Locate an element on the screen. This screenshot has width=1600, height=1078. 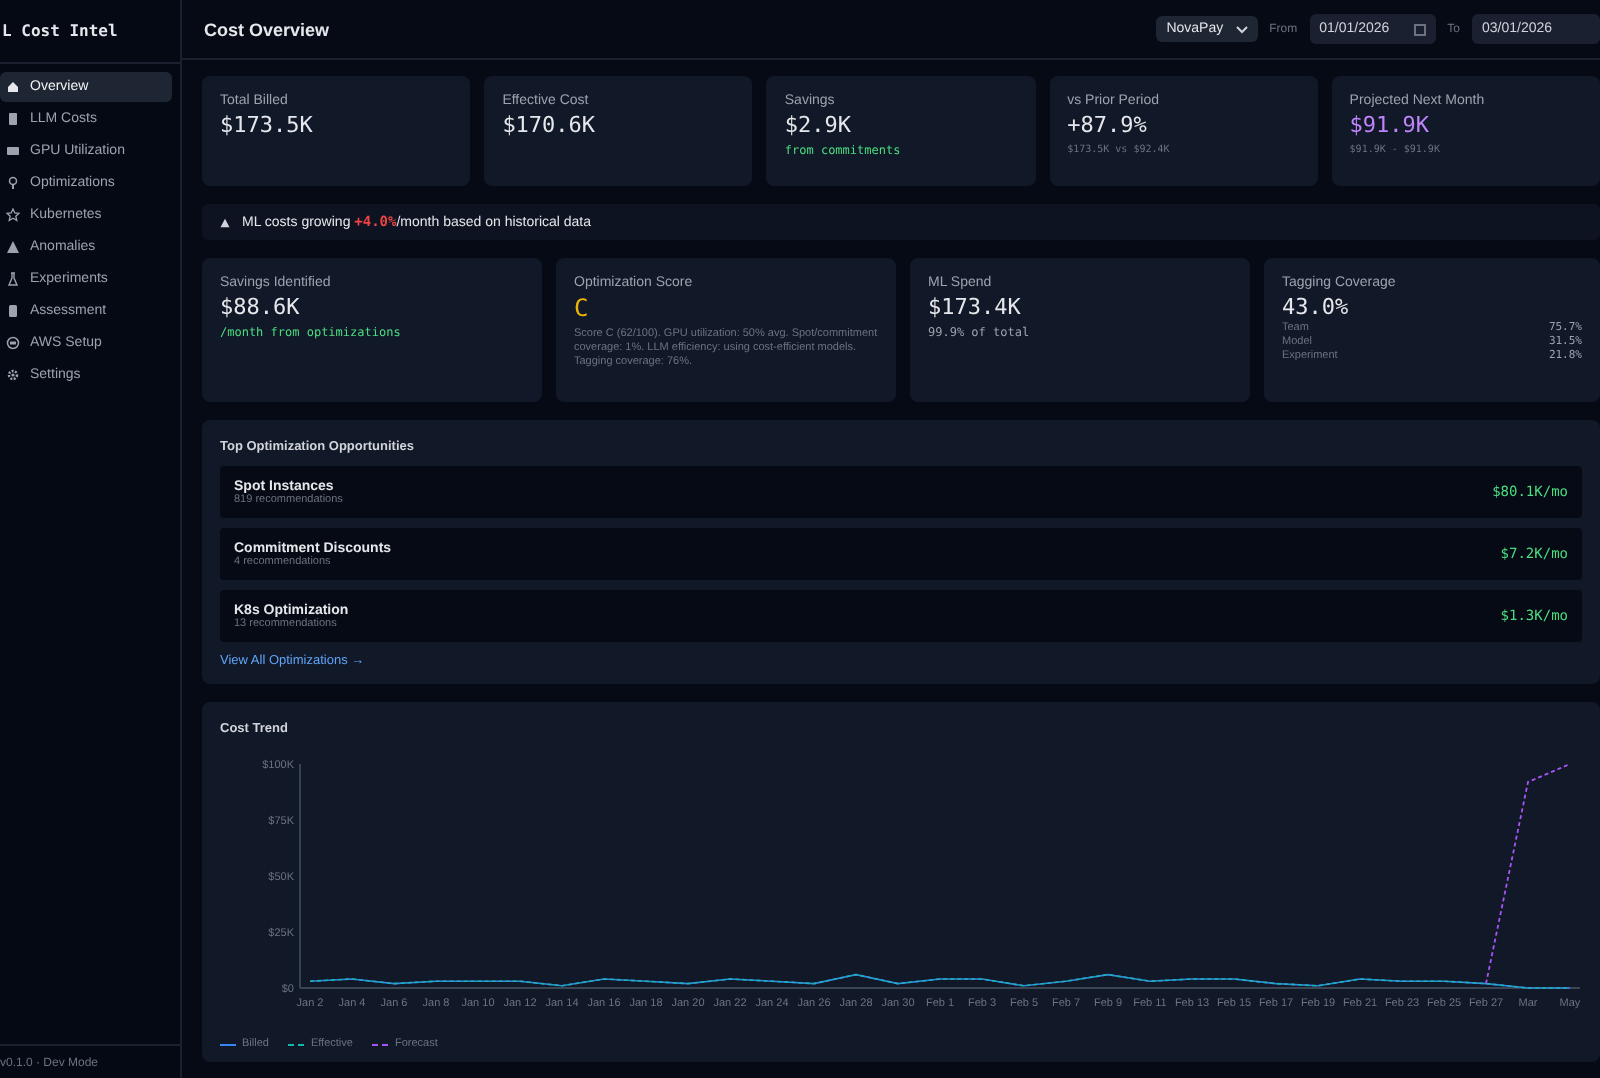
warning-icon is located at coordinates (225, 222).